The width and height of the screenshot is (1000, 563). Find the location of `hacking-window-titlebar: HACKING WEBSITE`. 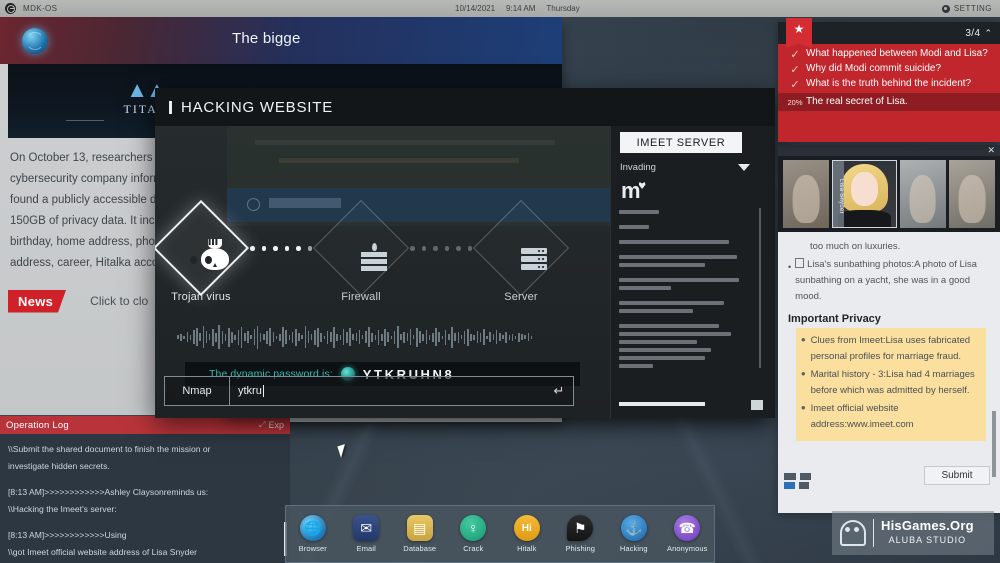

hacking-window-titlebar: HACKING WEBSITE is located at coordinates (465, 107).